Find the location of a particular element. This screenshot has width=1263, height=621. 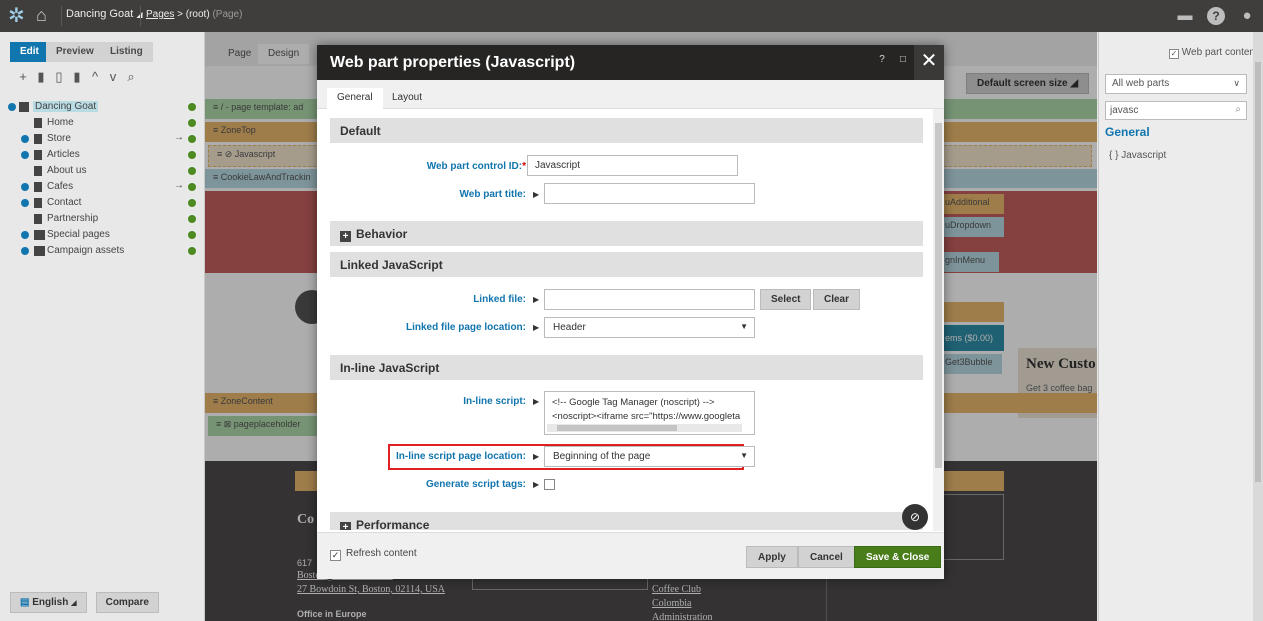

tab-general: General is located at coordinates (355, 98).